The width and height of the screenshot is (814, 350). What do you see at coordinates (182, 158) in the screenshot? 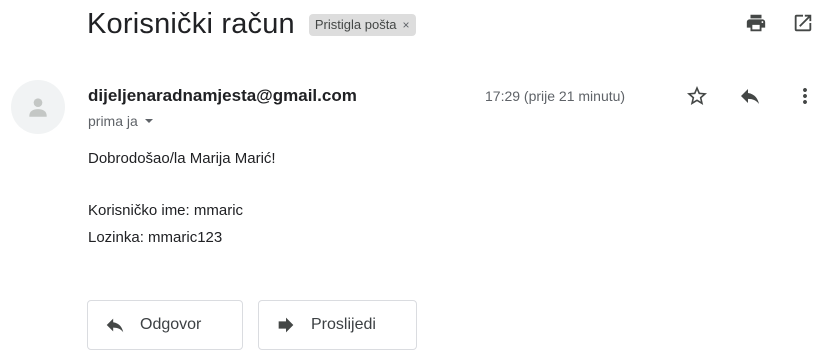
I see `body-greeting: Dobrodošao/la Marija Marić!` at bounding box center [182, 158].